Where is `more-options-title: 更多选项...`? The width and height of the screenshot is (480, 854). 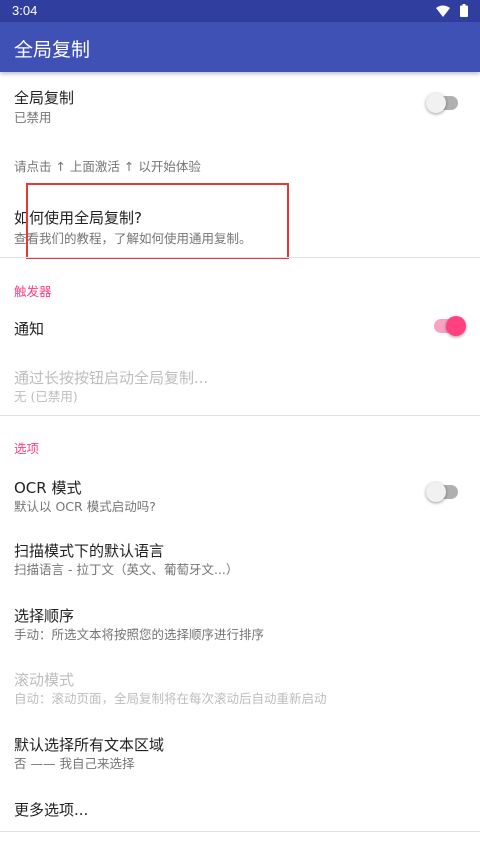 more-options-title: 更多选项... is located at coordinates (51, 810).